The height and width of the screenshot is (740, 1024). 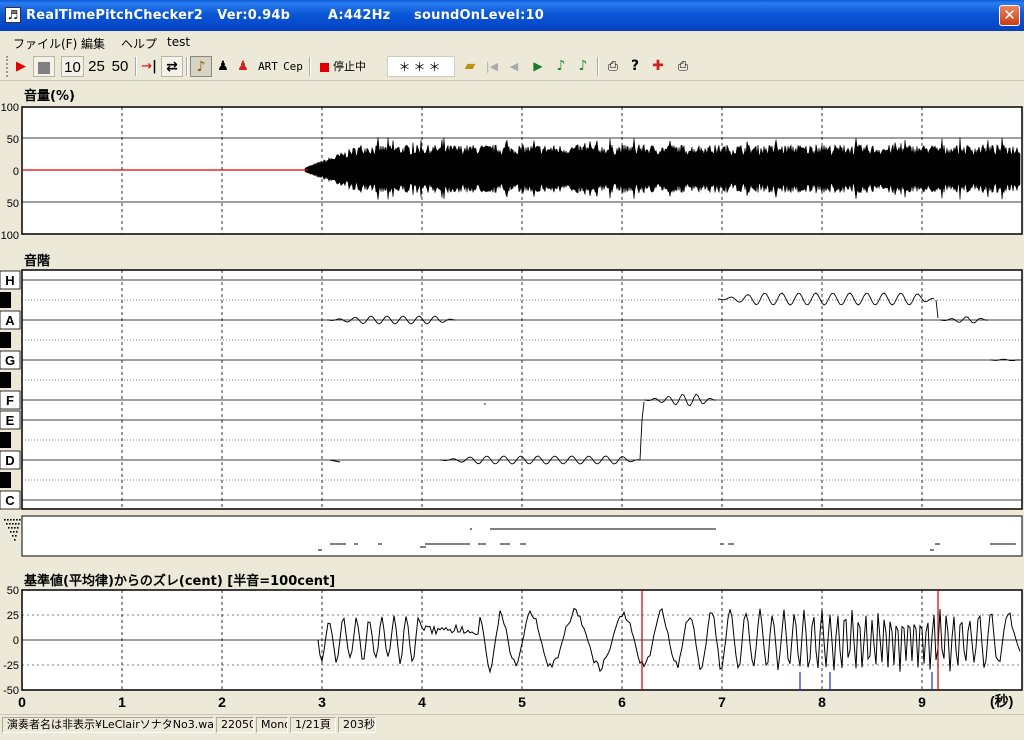 I want to click on volume-y-axis: 100 50 0 50 100, so click(x=10, y=172).